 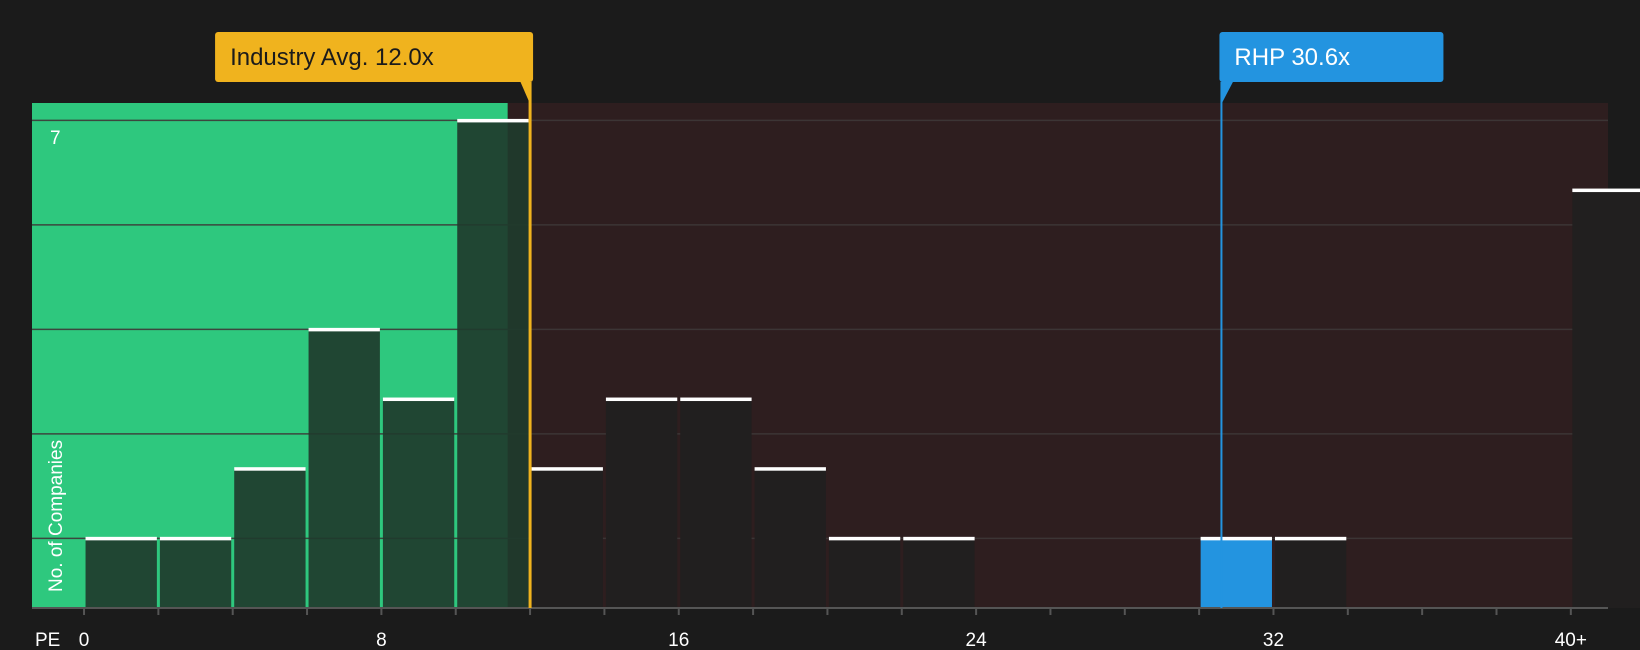 What do you see at coordinates (1227, 92) in the screenshot?
I see `marker-pointer` at bounding box center [1227, 92].